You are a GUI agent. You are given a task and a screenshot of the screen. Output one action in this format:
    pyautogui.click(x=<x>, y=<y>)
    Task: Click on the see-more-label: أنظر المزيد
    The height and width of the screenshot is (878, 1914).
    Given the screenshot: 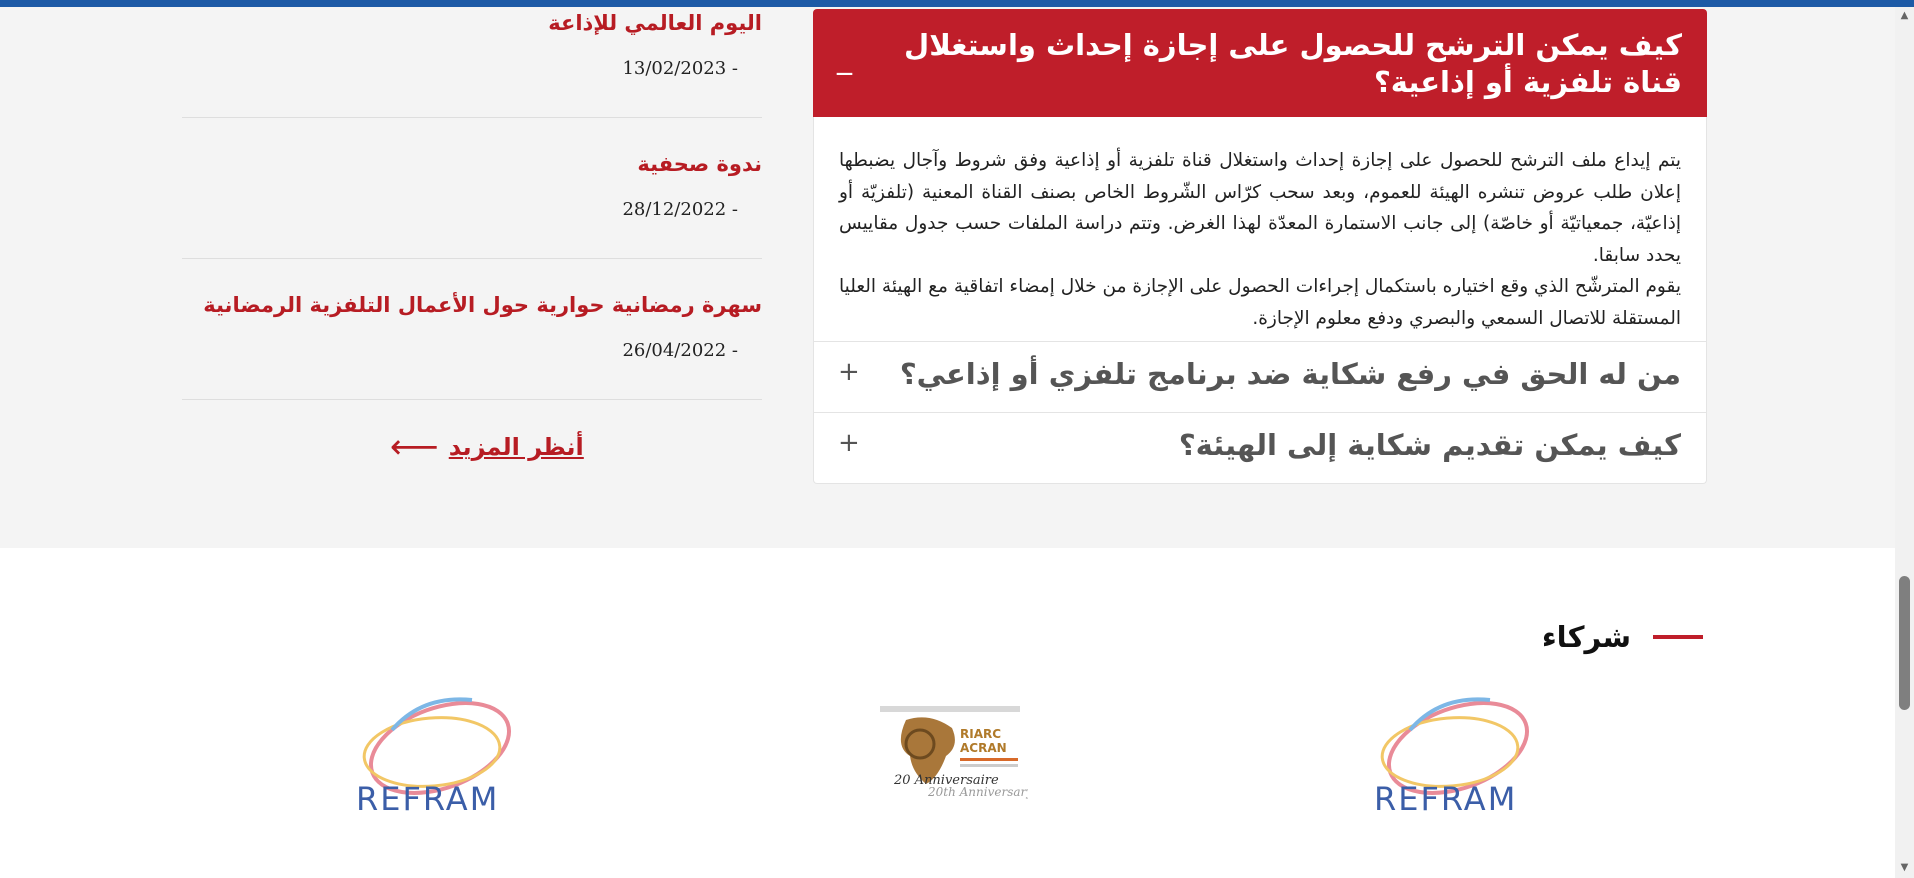 What is the action you would take?
    pyautogui.click(x=516, y=447)
    